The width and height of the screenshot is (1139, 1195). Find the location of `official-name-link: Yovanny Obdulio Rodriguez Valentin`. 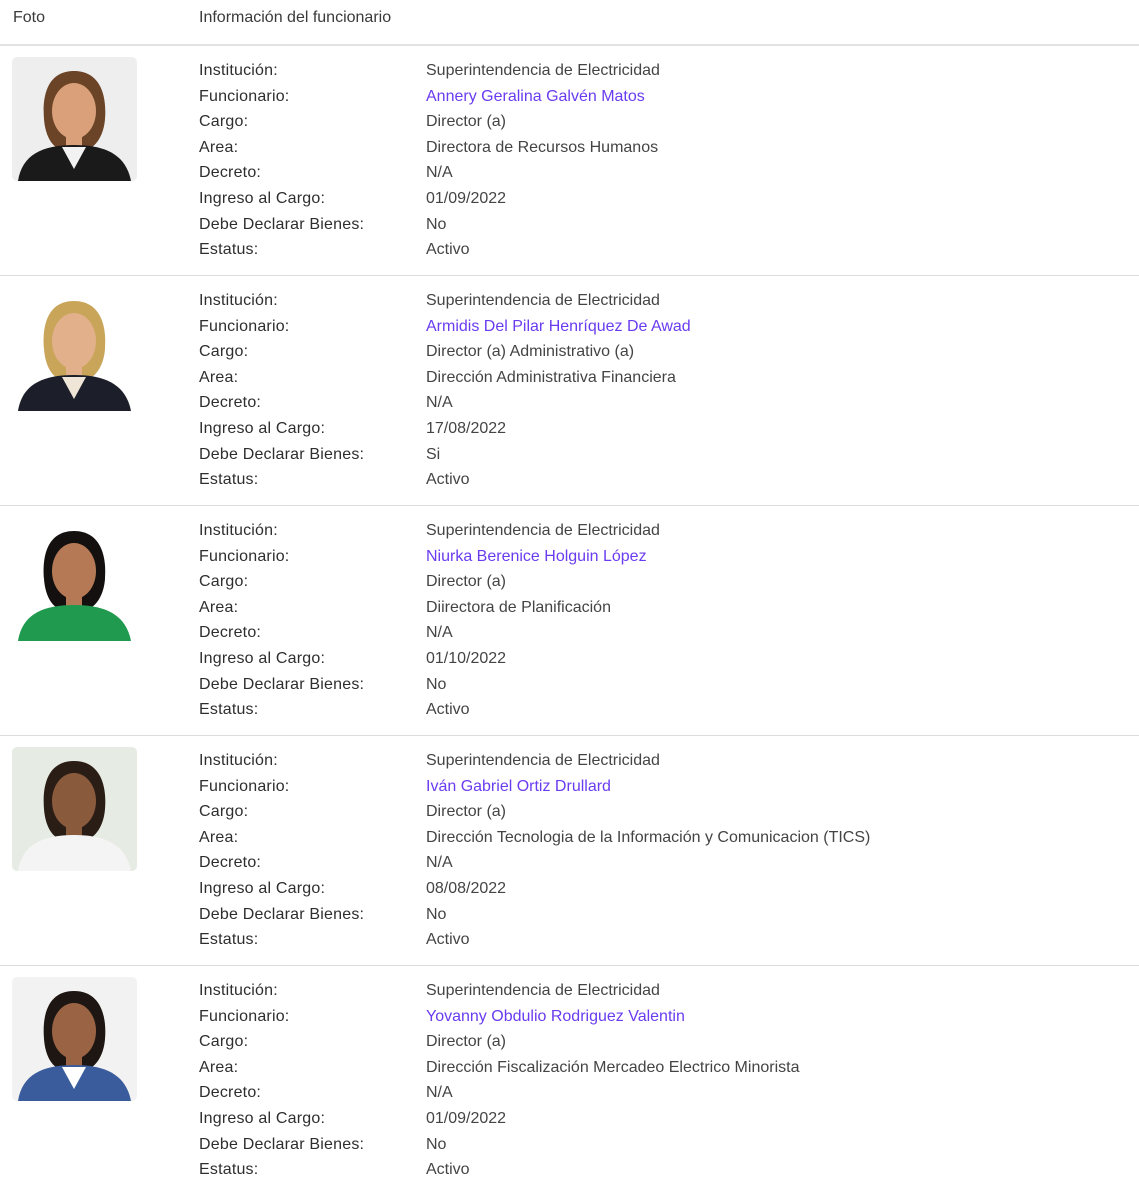

official-name-link: Yovanny Obdulio Rodriguez Valentin is located at coordinates (555, 1017).